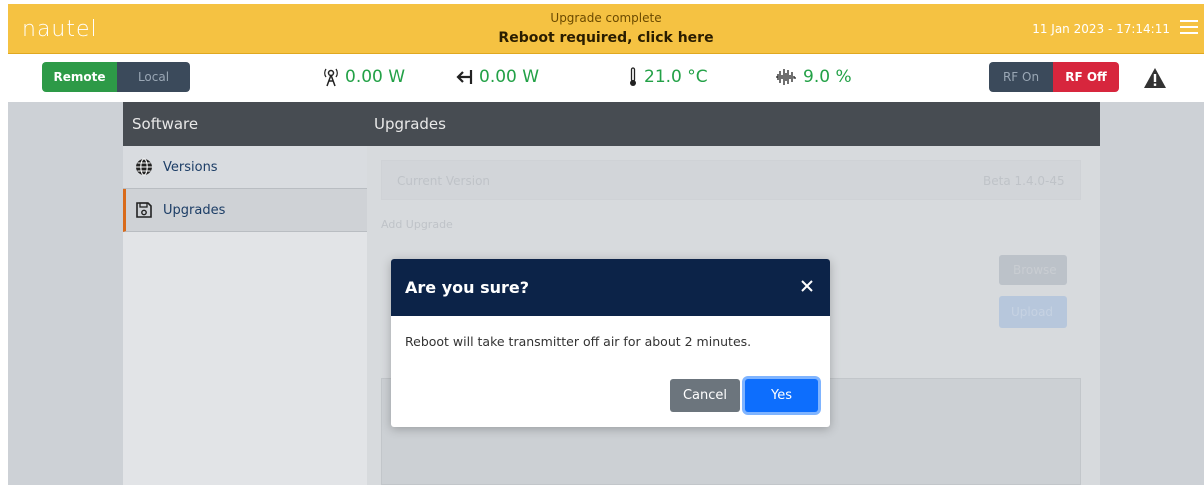 The height and width of the screenshot is (485, 1204). What do you see at coordinates (464, 77) in the screenshot?
I see `reflected-power-icon` at bounding box center [464, 77].